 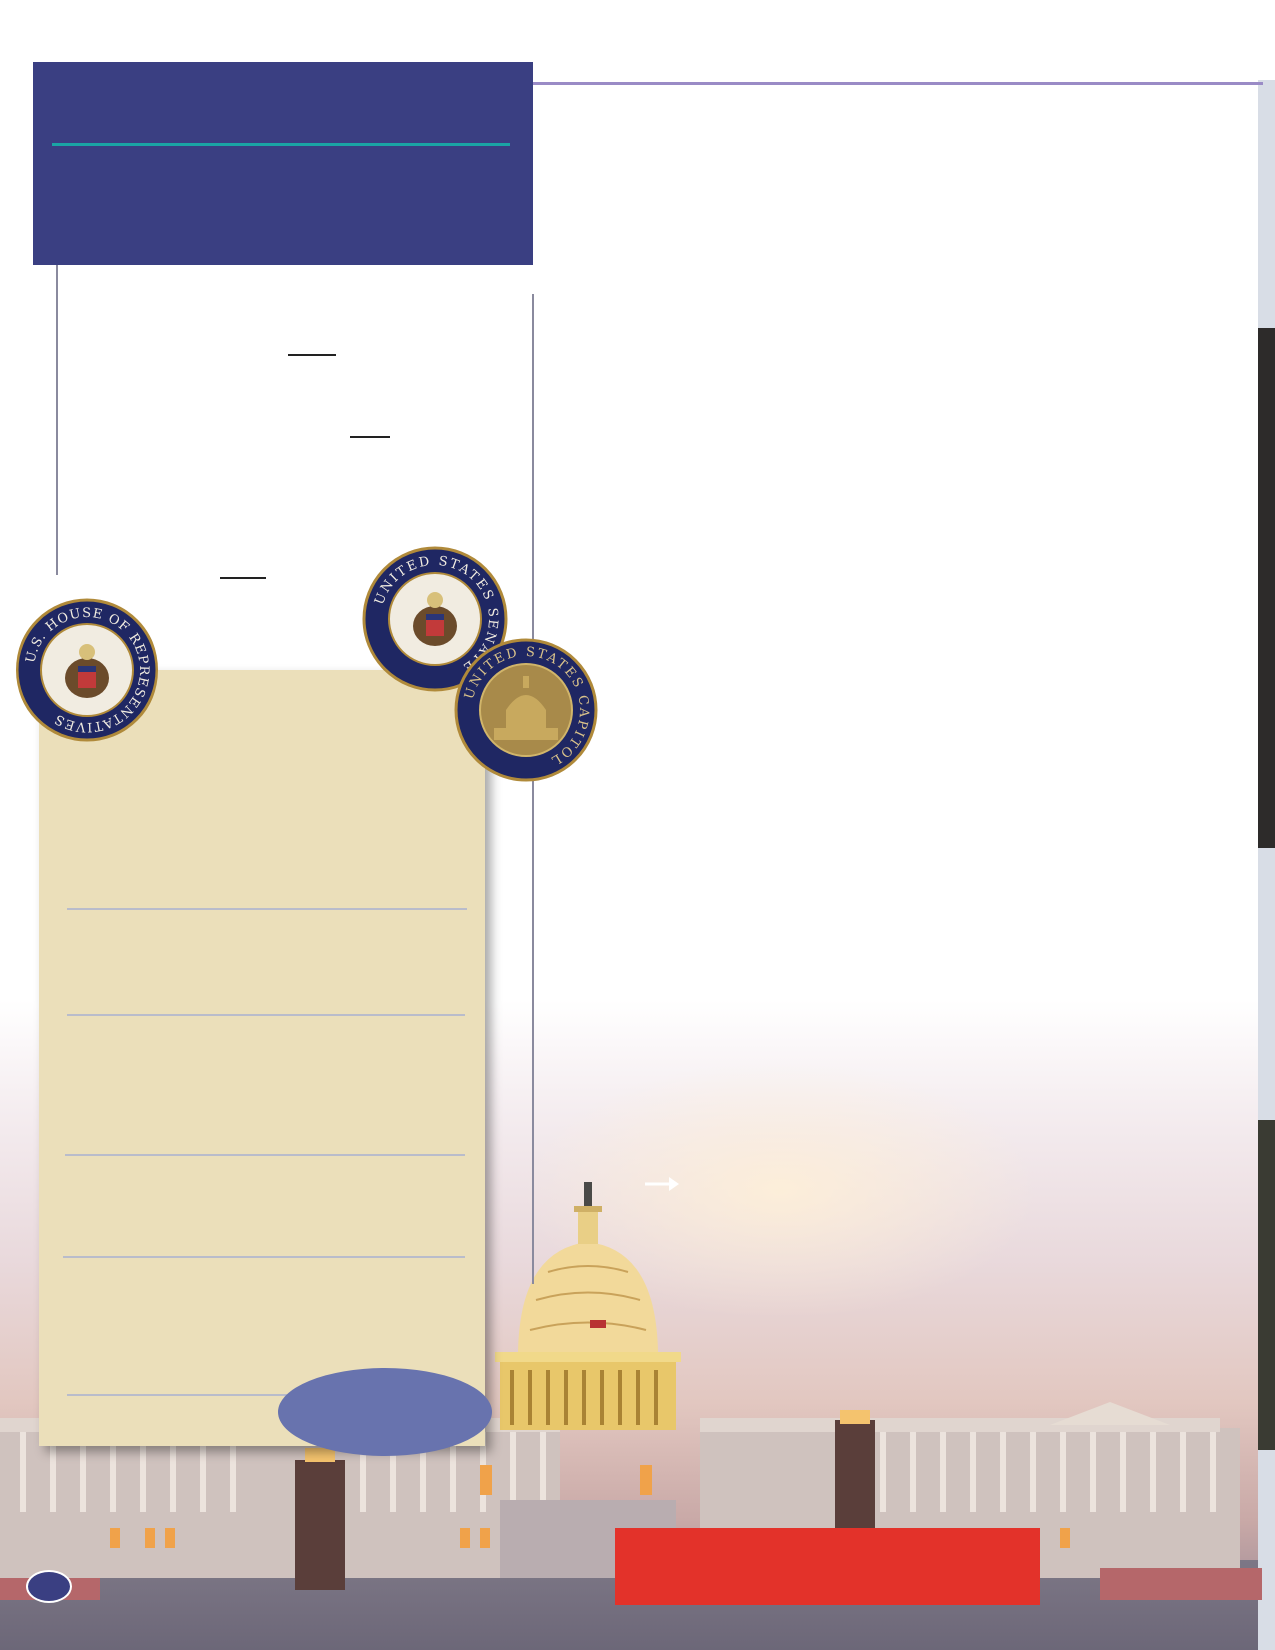 What do you see at coordinates (533, 789) in the screenshot?
I see `right-column-rule` at bounding box center [533, 789].